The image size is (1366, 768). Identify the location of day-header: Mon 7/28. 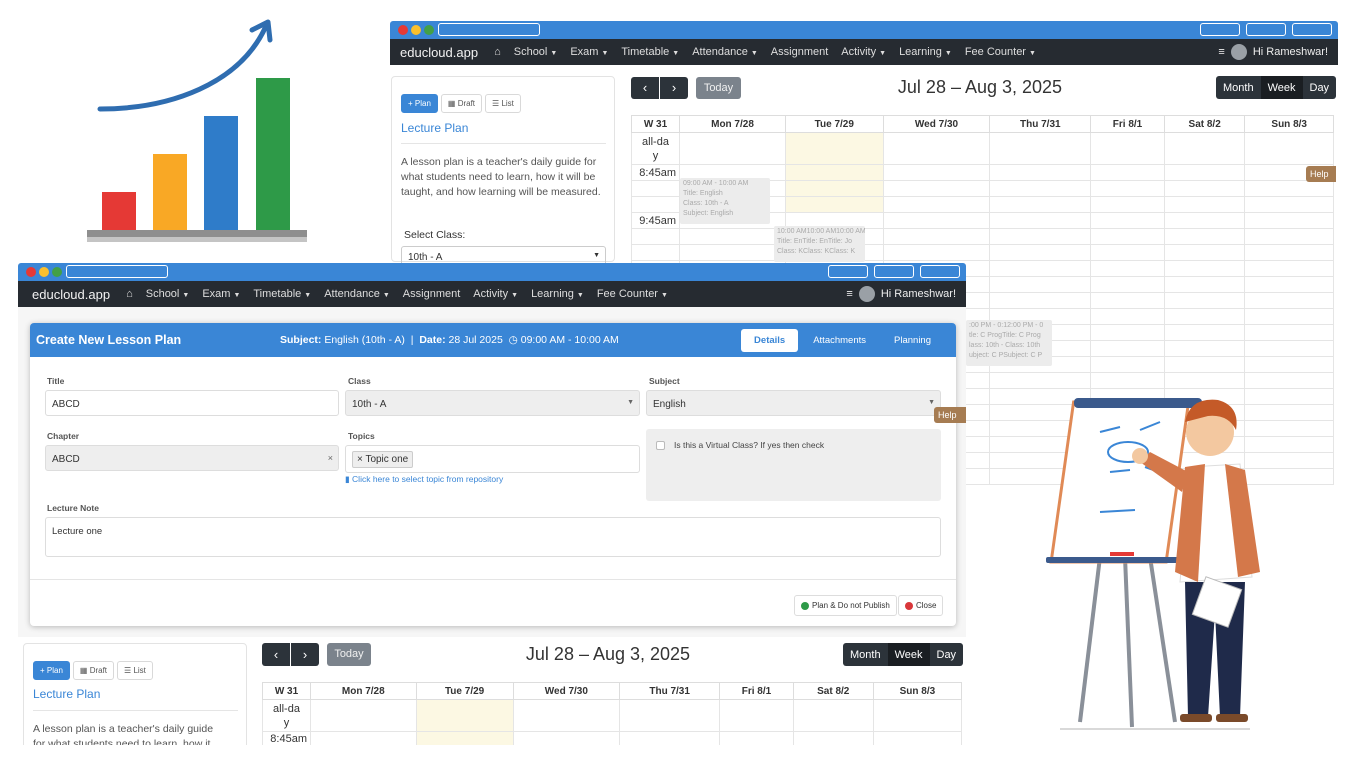
(363, 691).